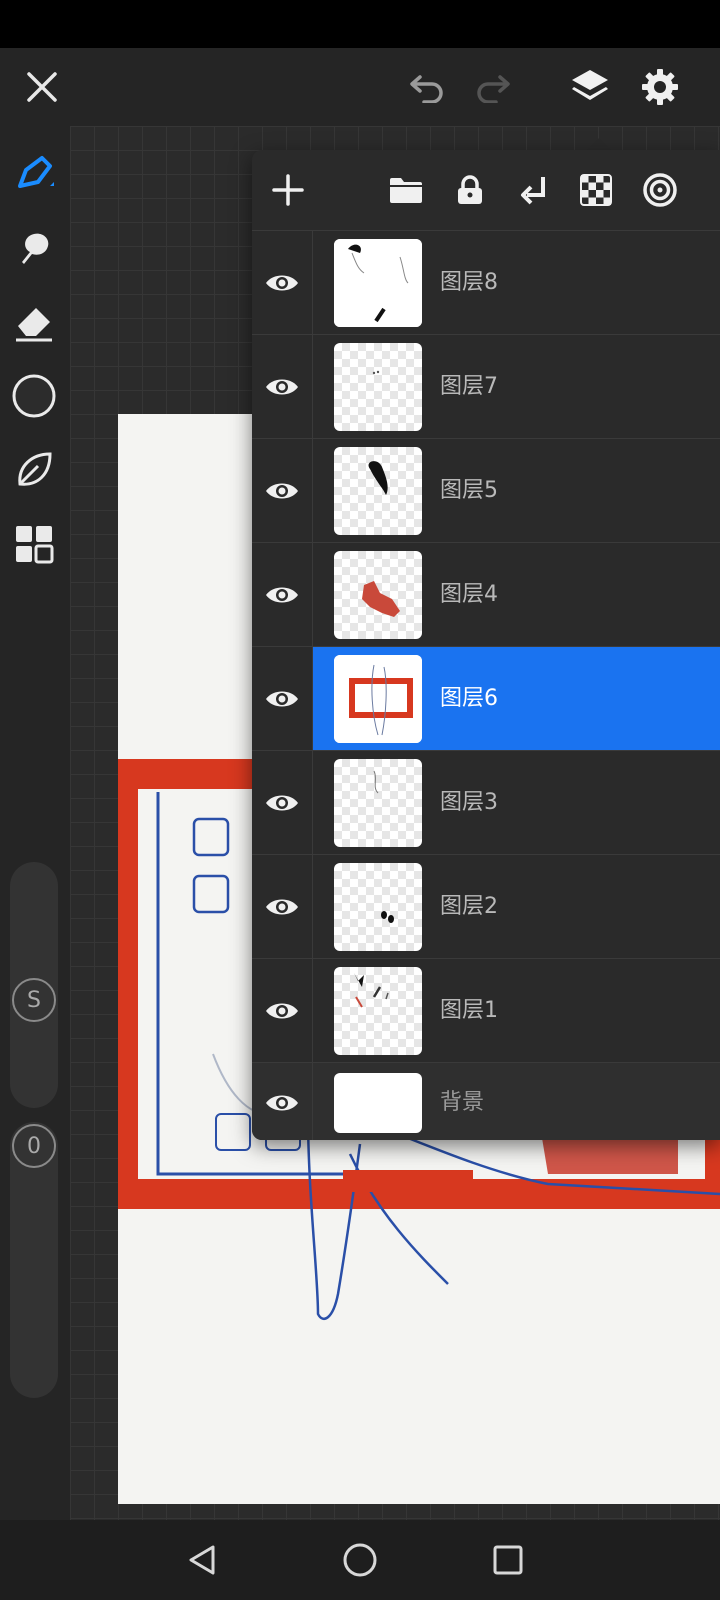 This screenshot has height=1600, width=720. I want to click on merge-down-icon, so click(534, 190).